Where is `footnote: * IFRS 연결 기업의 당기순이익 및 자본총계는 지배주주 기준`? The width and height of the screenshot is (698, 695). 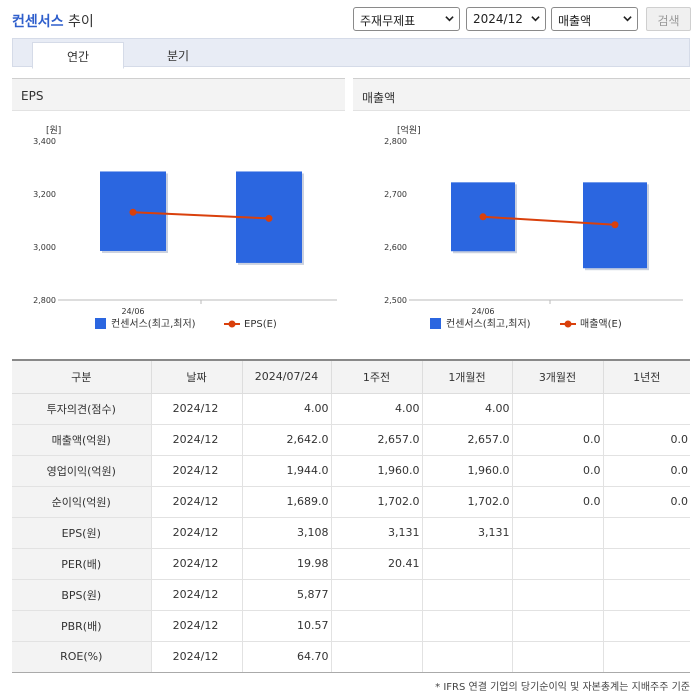
footnote: * IFRS 연결 기업의 당기순이익 및 자본총계는 지배주주 기준 is located at coordinates (562, 687).